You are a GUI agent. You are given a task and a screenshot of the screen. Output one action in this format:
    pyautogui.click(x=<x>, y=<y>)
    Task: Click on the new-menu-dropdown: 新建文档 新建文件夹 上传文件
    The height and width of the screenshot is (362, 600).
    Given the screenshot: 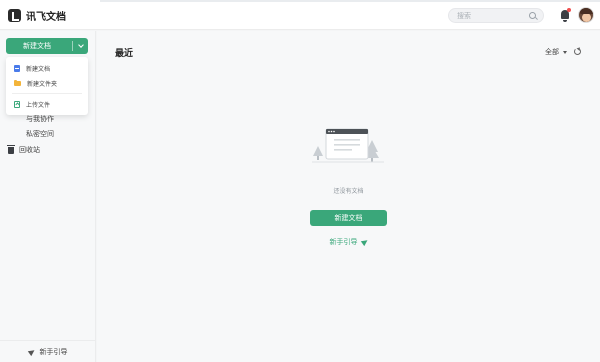 What is the action you would take?
    pyautogui.click(x=47, y=86)
    